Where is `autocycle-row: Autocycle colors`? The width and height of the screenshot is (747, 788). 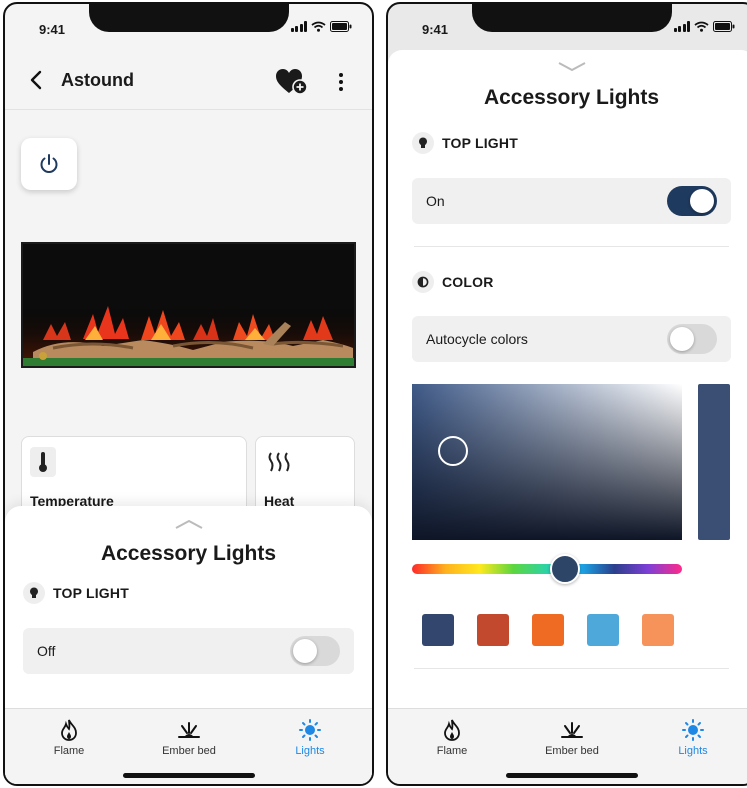
autocycle-row: Autocycle colors is located at coordinates (571, 339).